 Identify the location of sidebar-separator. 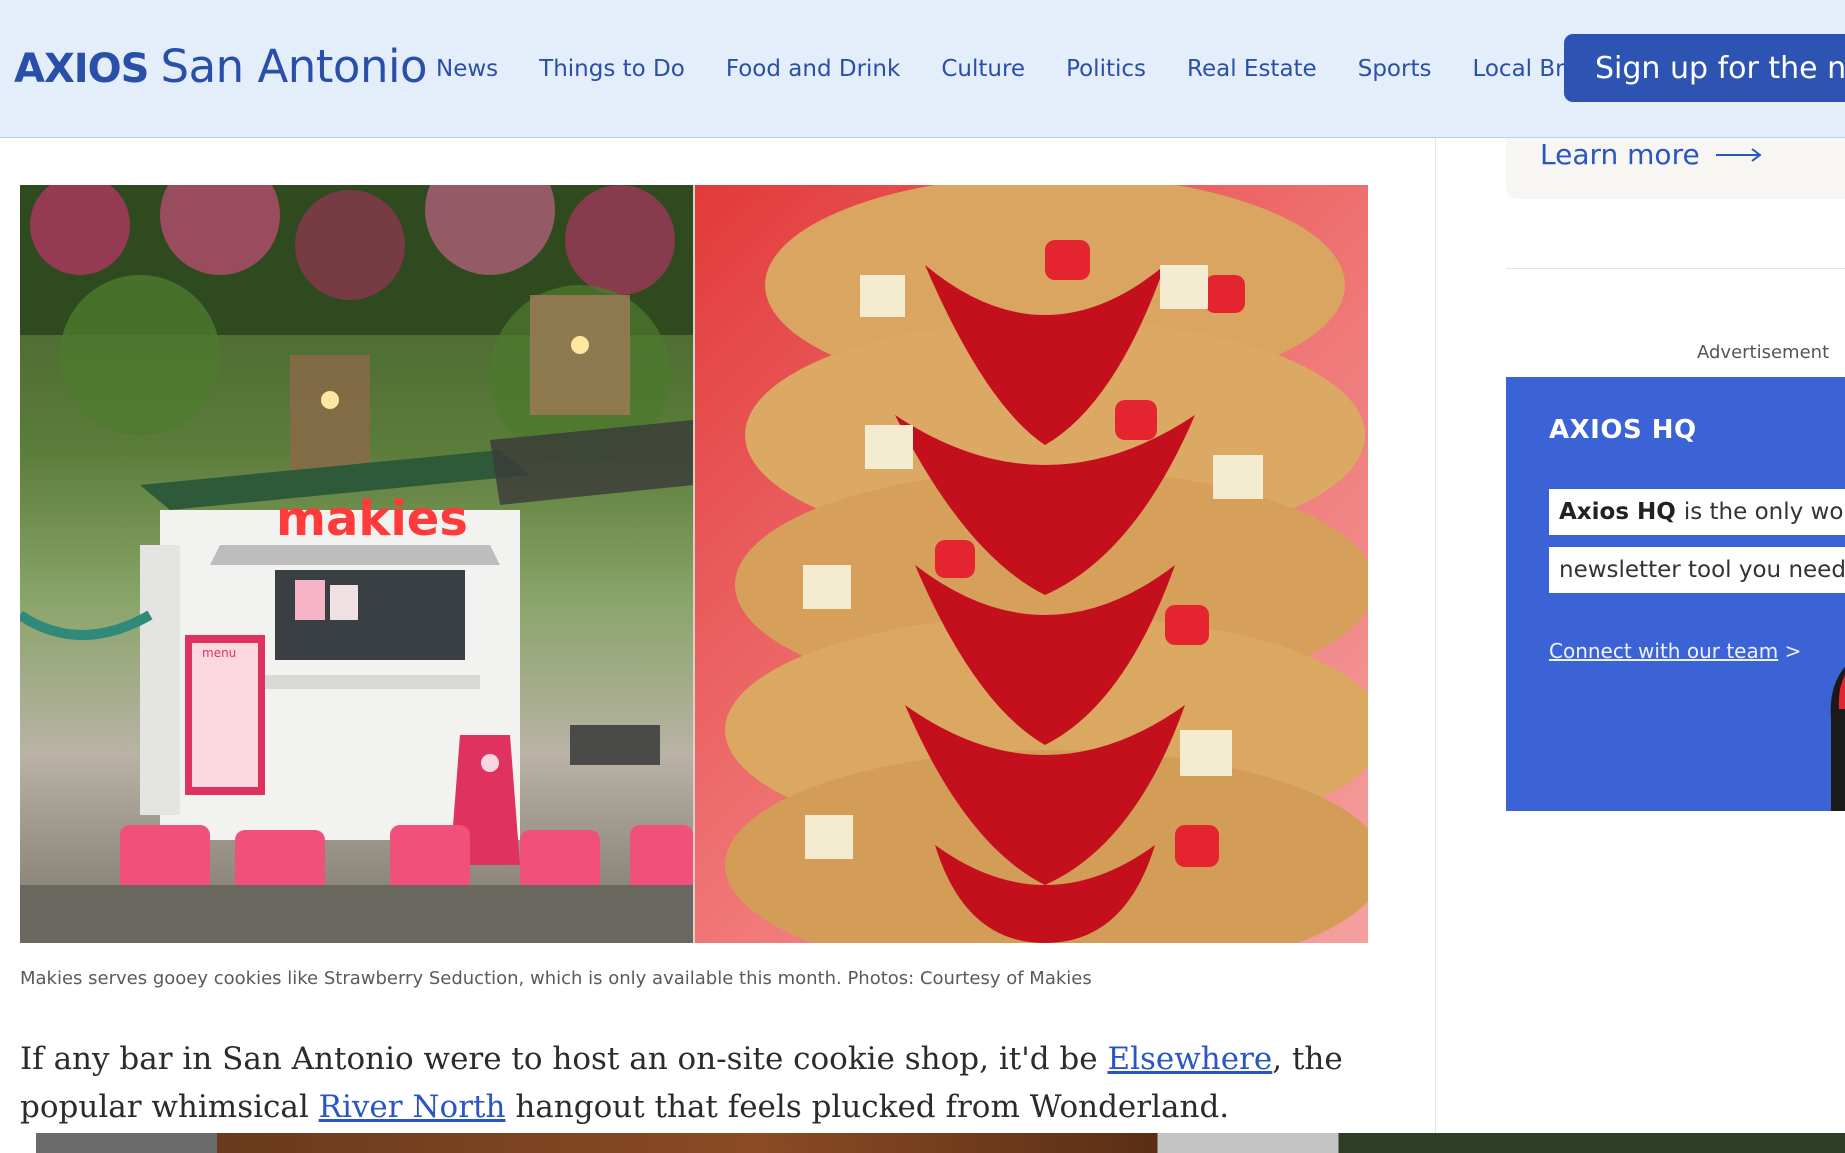
(1675, 268).